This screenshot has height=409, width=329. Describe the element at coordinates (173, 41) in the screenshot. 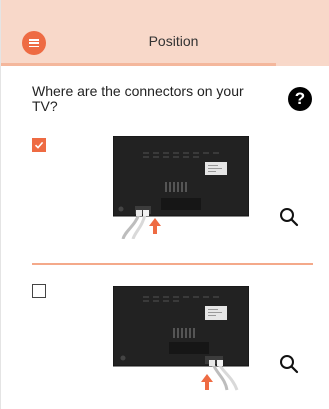

I see `page-title: Position` at that location.